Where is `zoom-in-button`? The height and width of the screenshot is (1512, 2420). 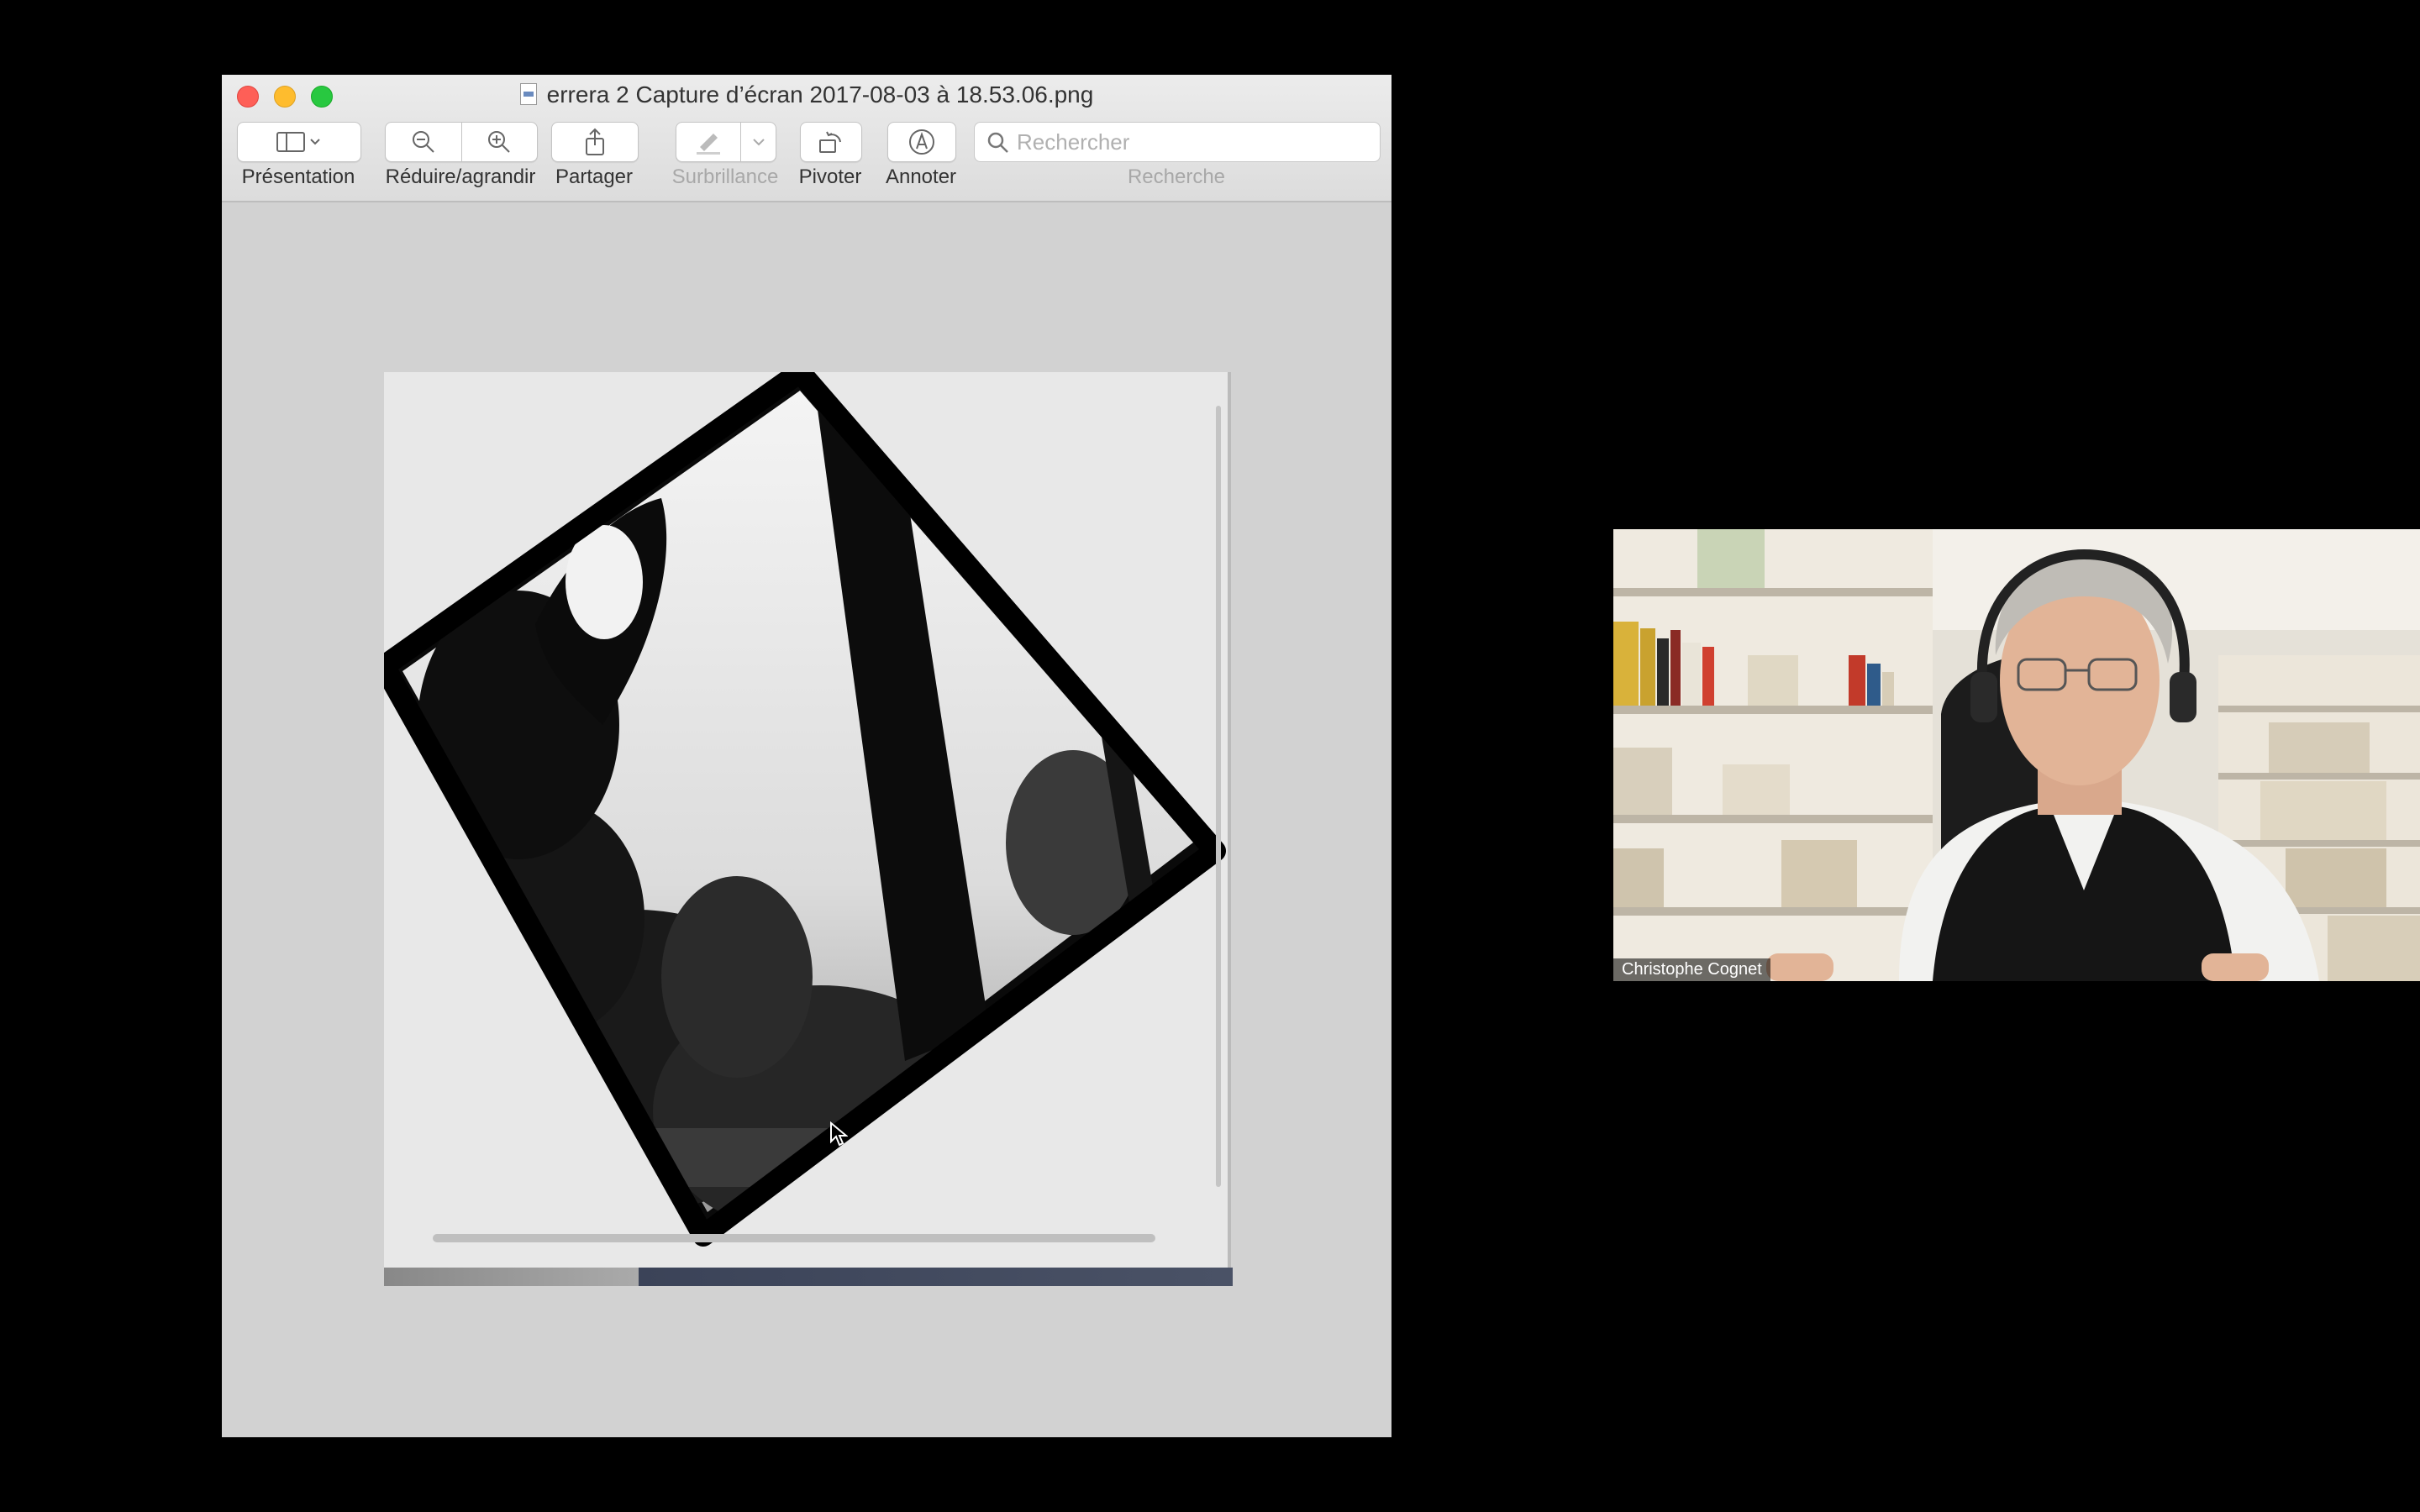
zoom-in-button is located at coordinates (500, 142).